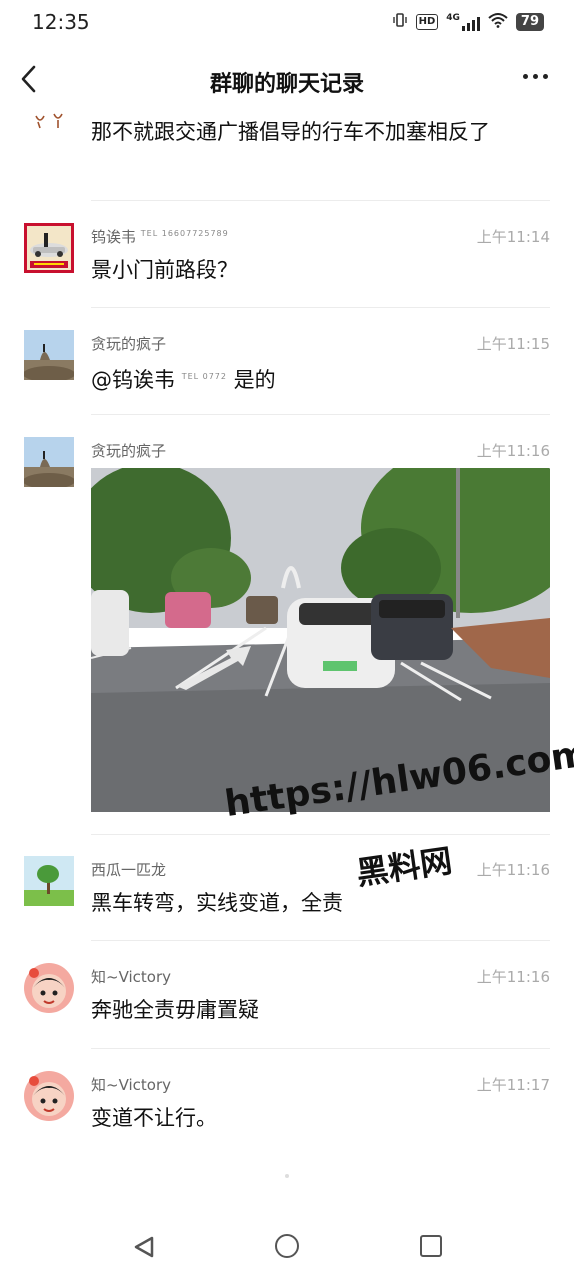  I want to click on message-text: 那不就跟交通广播倡导的行车不加塞相反了, so click(290, 132).